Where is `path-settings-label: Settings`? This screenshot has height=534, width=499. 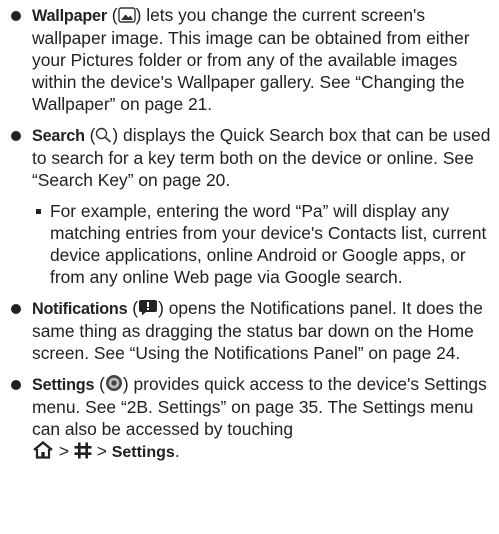
path-settings-label: Settings is located at coordinates (143, 452).